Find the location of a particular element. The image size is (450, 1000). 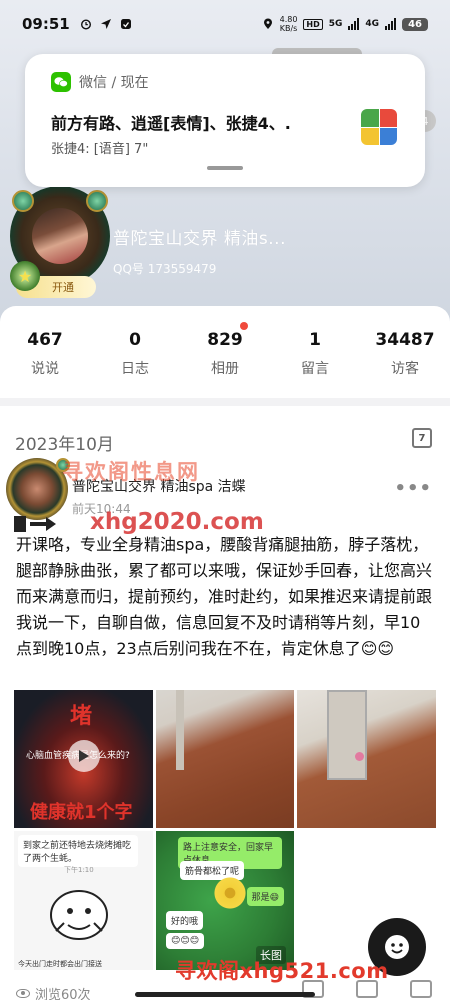

pink-ball is located at coordinates (359, 756).